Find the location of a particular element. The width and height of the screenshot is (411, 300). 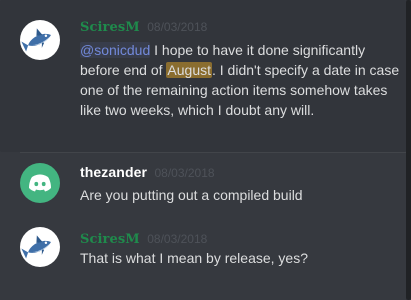

username: thezander is located at coordinates (113, 172).